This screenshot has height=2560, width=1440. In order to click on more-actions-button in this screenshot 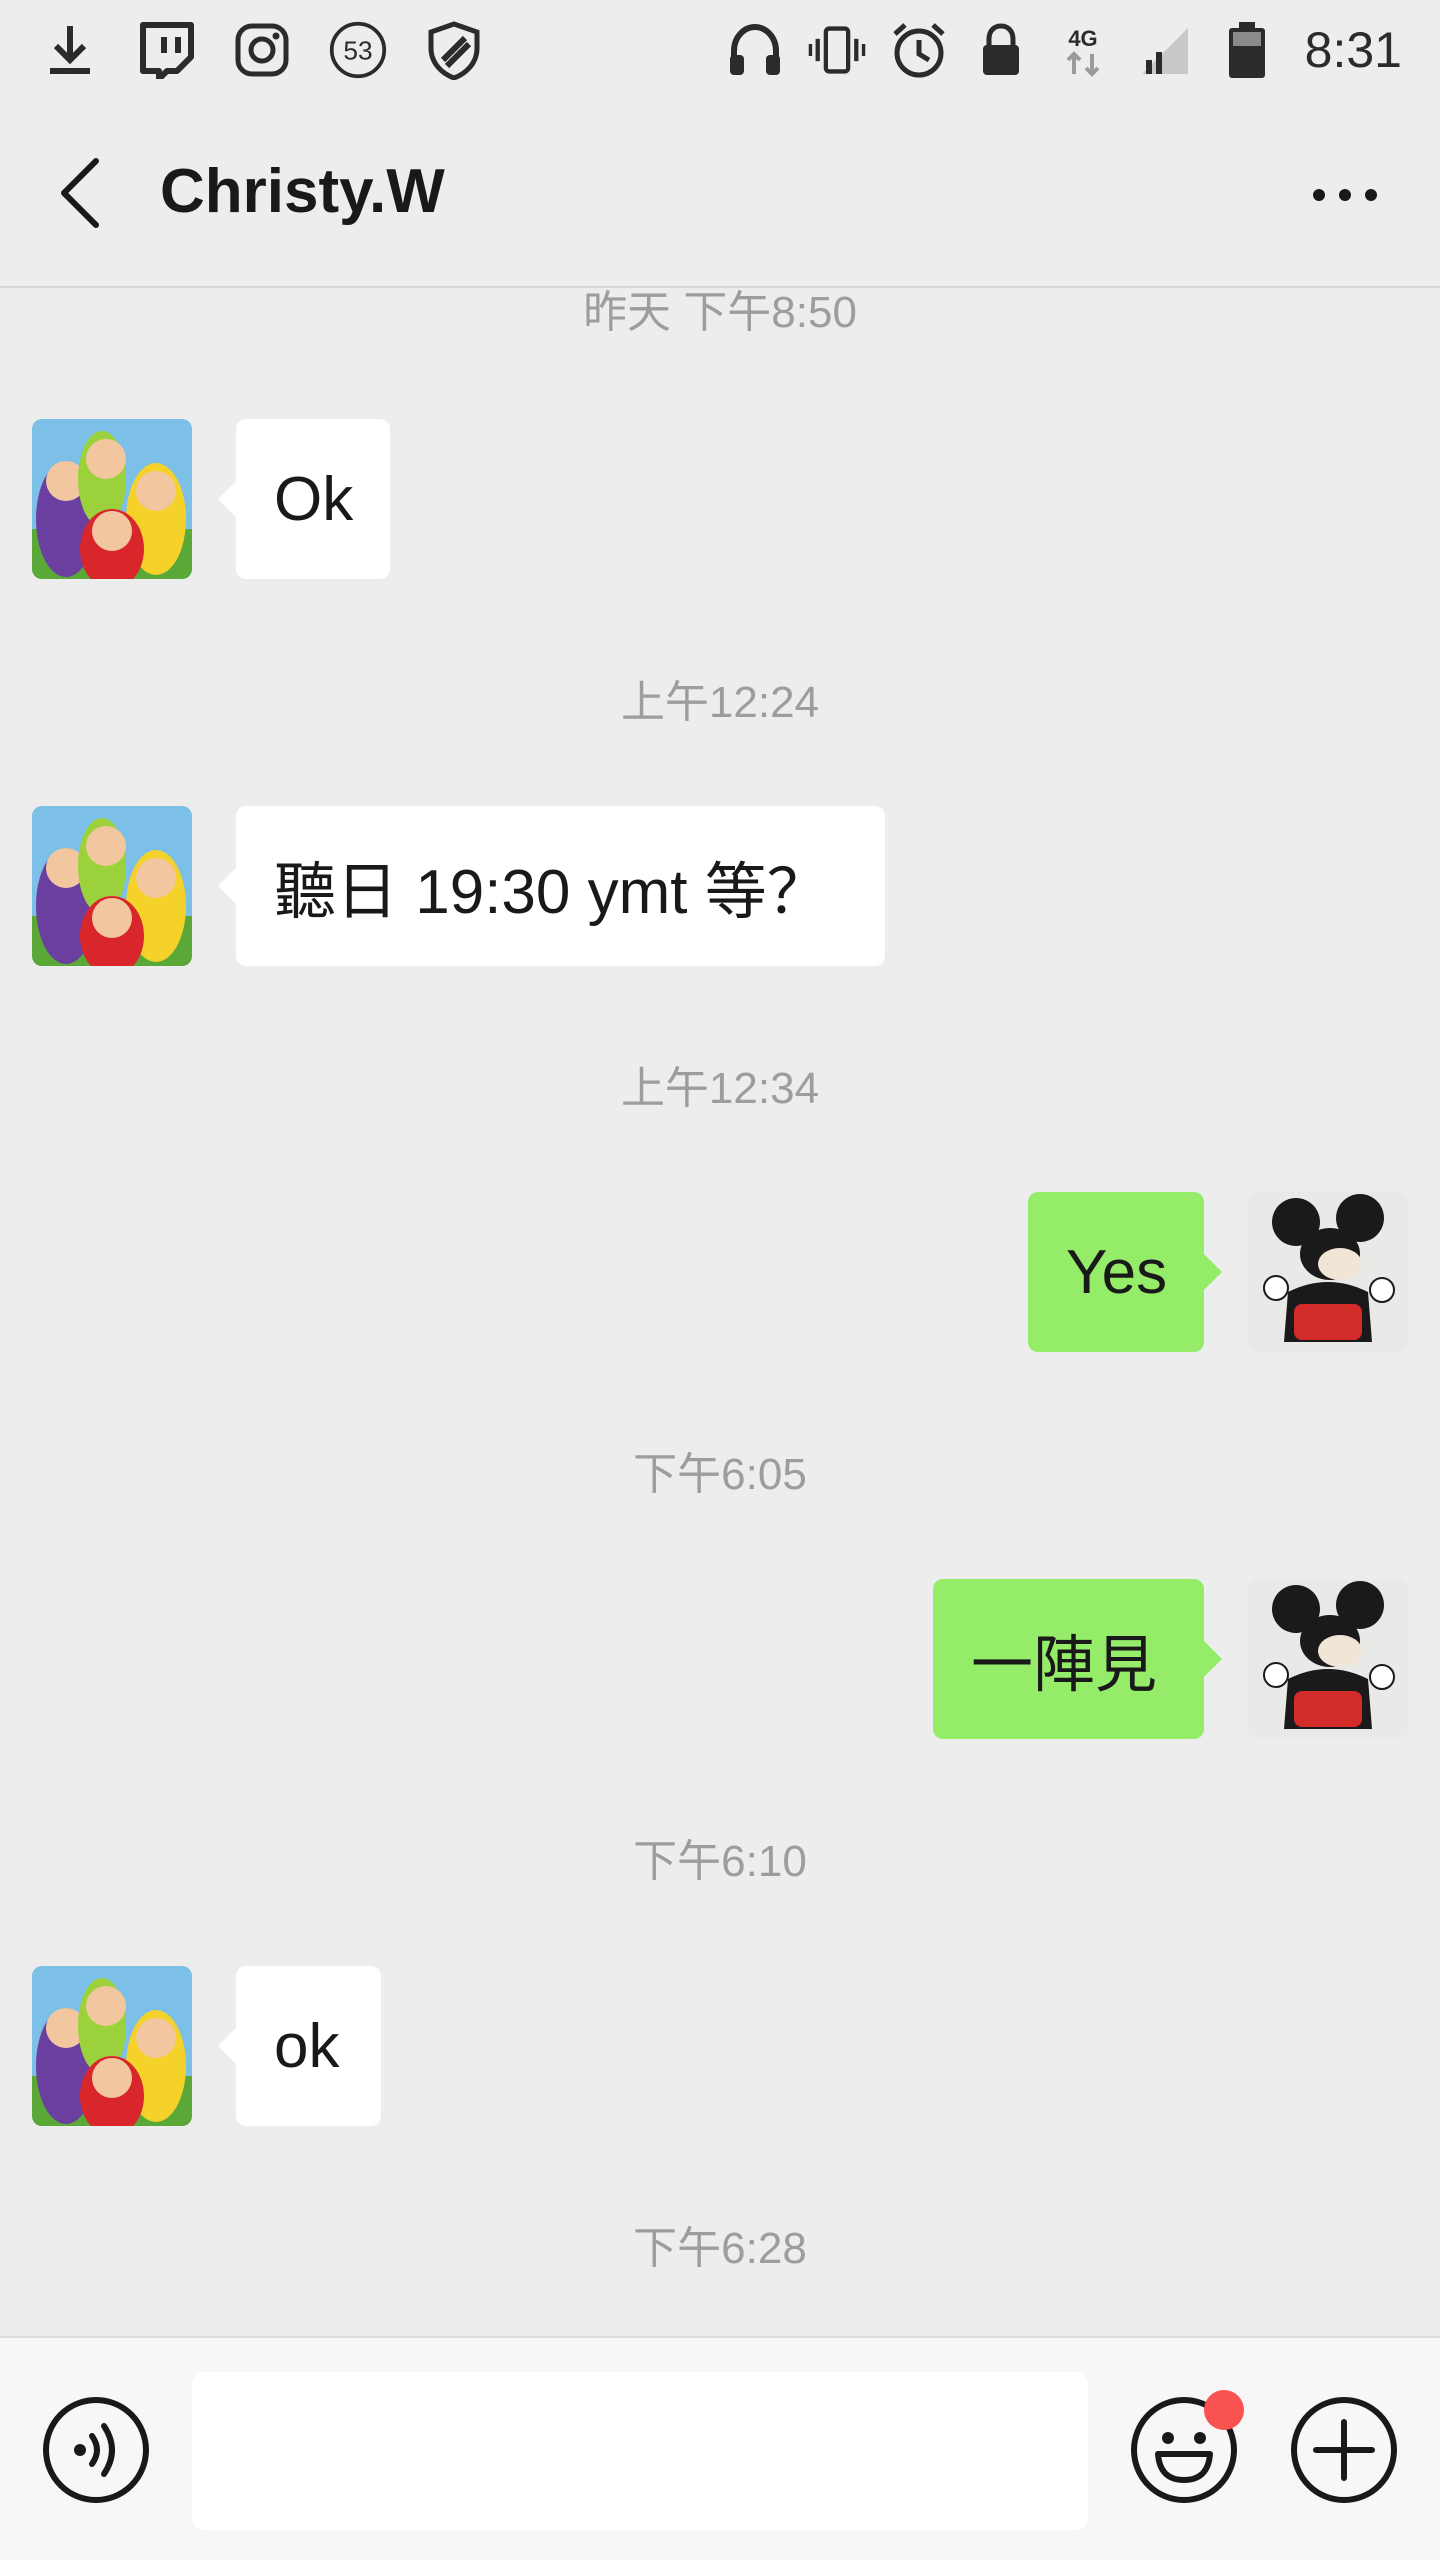, I will do `click(1344, 2450)`.